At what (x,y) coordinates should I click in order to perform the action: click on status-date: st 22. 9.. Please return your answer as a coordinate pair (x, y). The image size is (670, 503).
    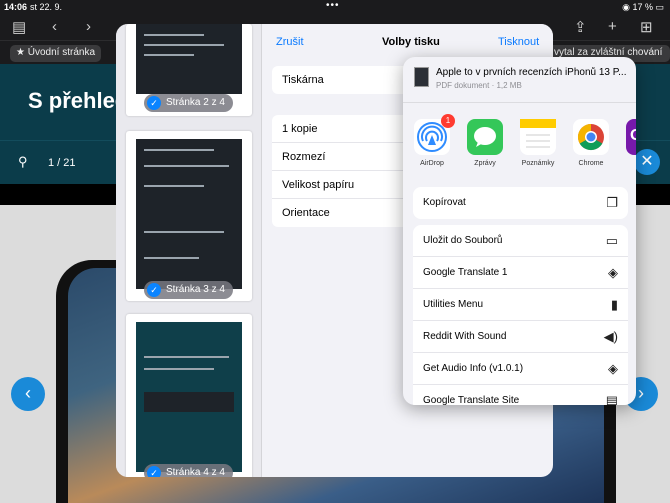
    Looking at the image, I should click on (46, 7).